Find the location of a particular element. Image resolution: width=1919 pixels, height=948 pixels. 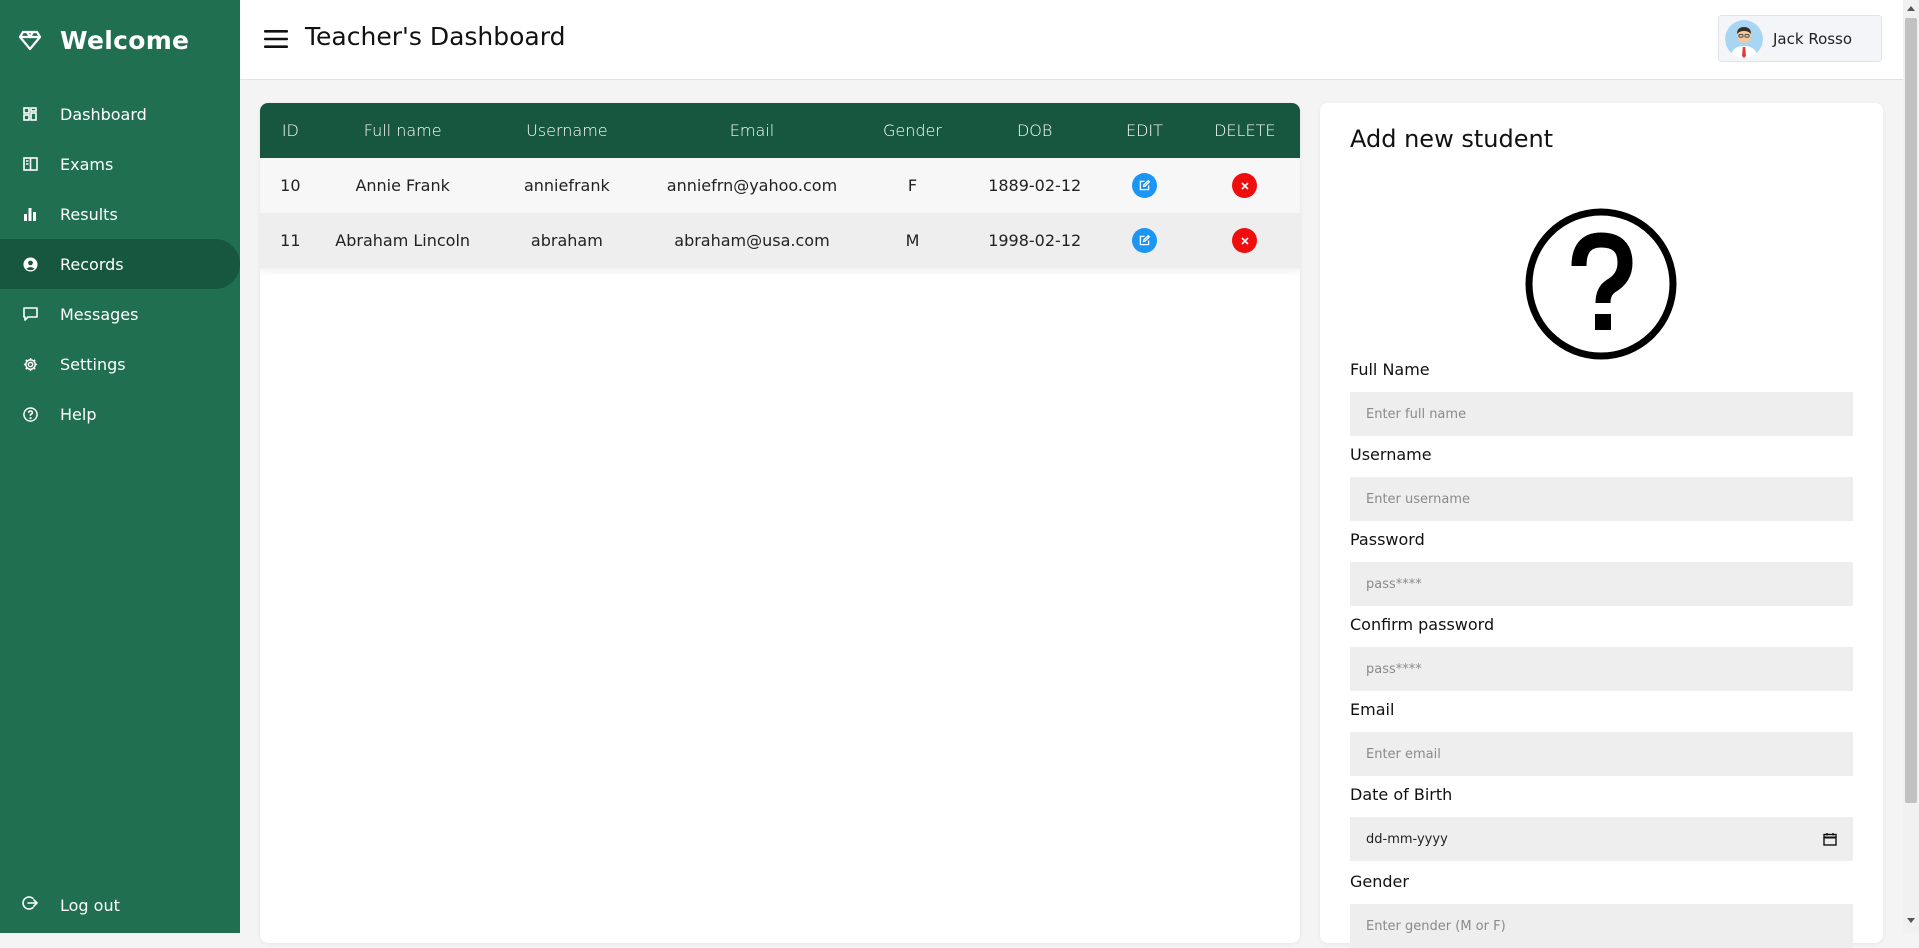

message-icon is located at coordinates (30, 314).